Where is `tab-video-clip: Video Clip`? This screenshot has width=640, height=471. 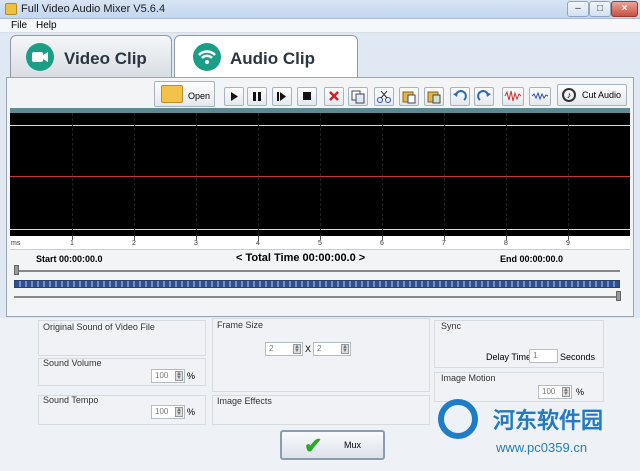
tab-video-clip: Video Clip is located at coordinates (91, 56).